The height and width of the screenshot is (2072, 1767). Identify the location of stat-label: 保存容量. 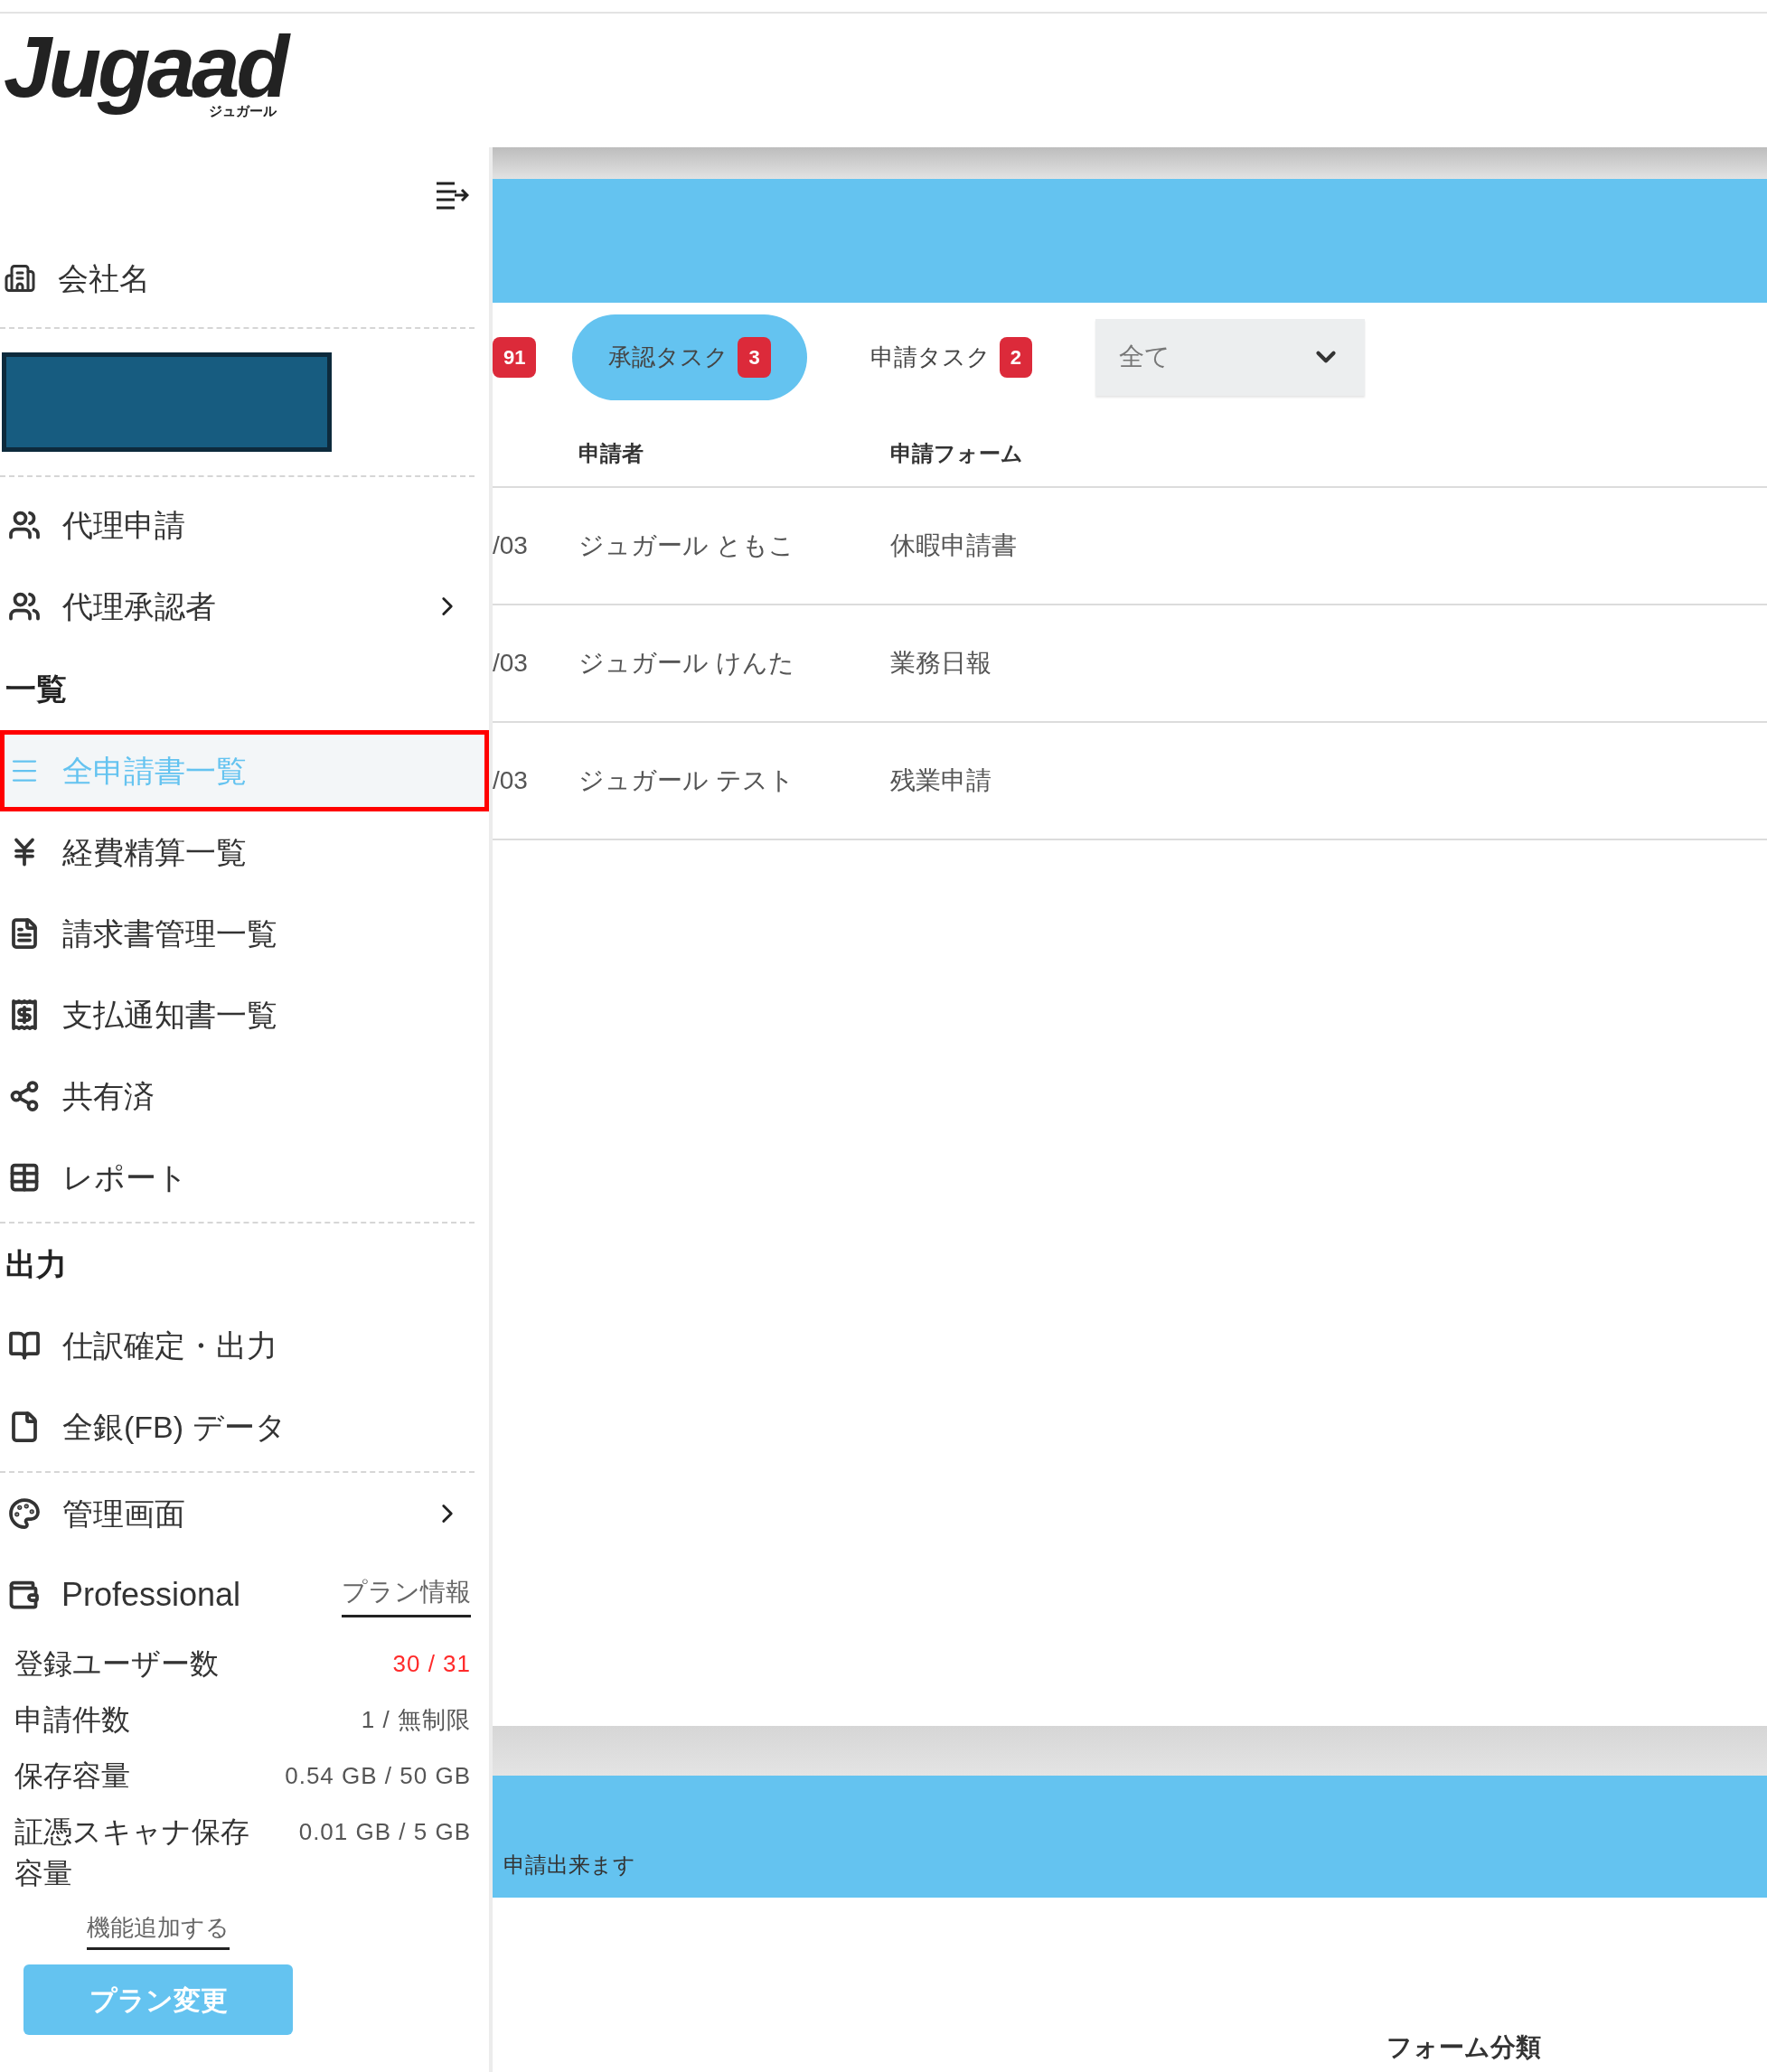
(72, 1776).